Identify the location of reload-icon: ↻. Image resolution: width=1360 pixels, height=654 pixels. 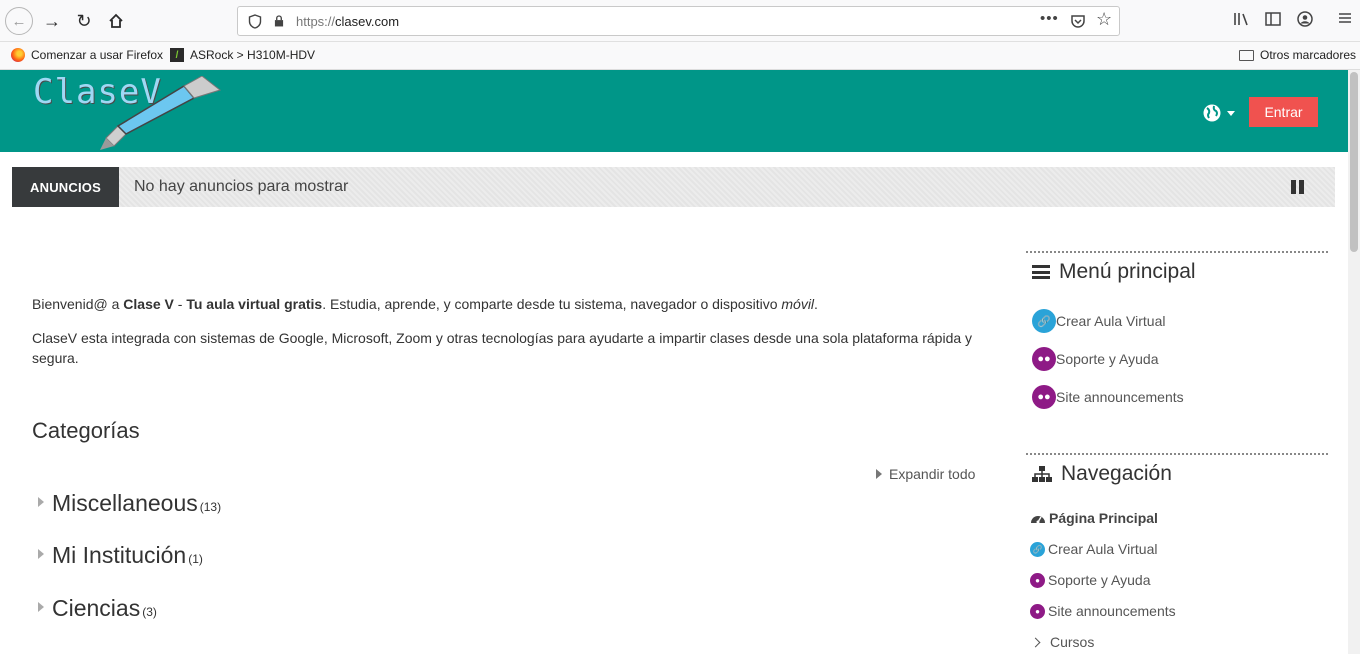
(84, 20).